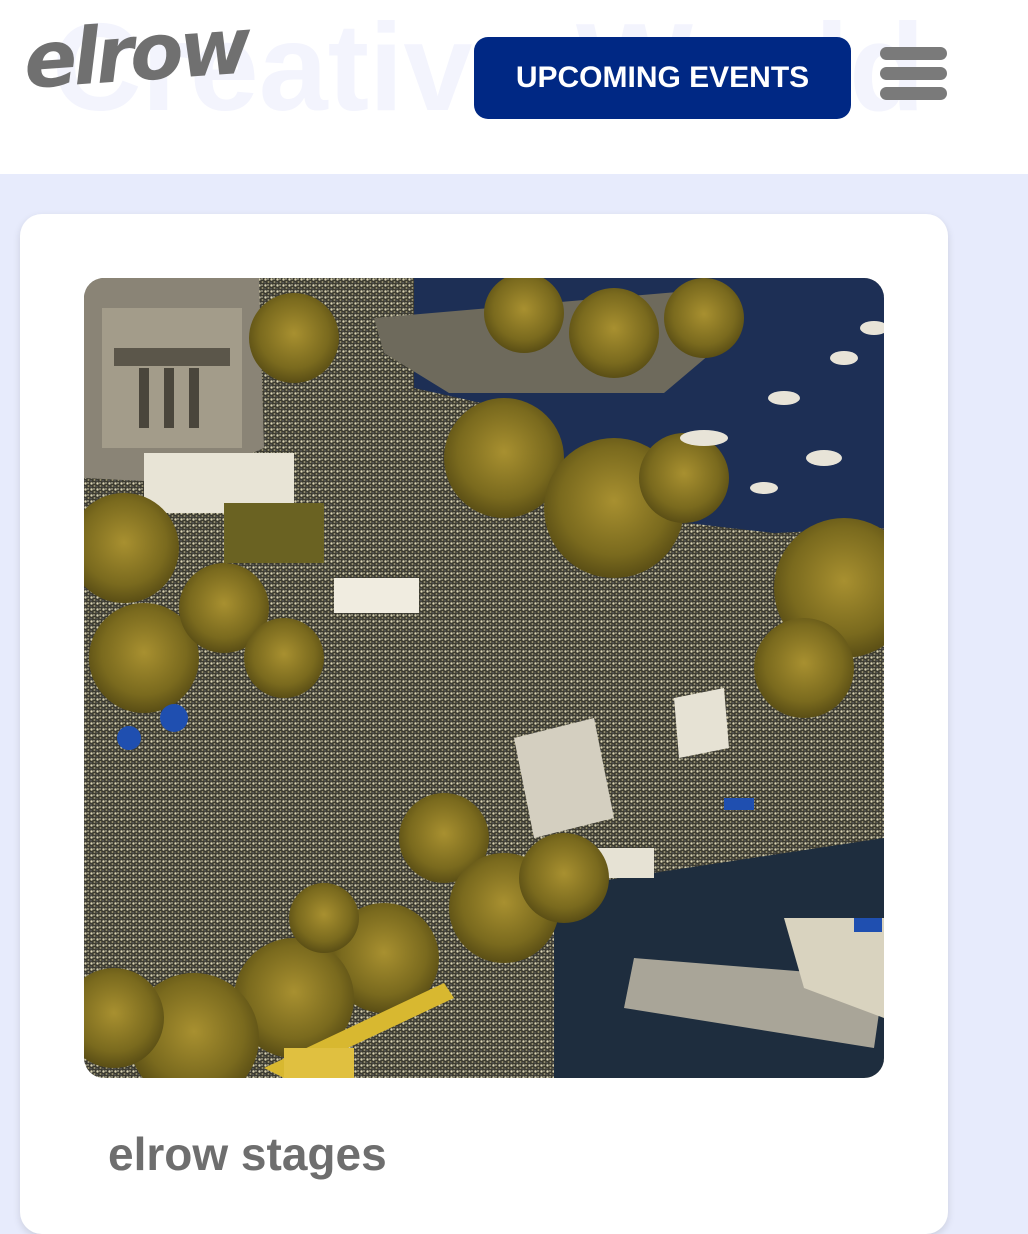  Describe the element at coordinates (136, 56) in the screenshot. I see `elrow-logo: elrow` at that location.